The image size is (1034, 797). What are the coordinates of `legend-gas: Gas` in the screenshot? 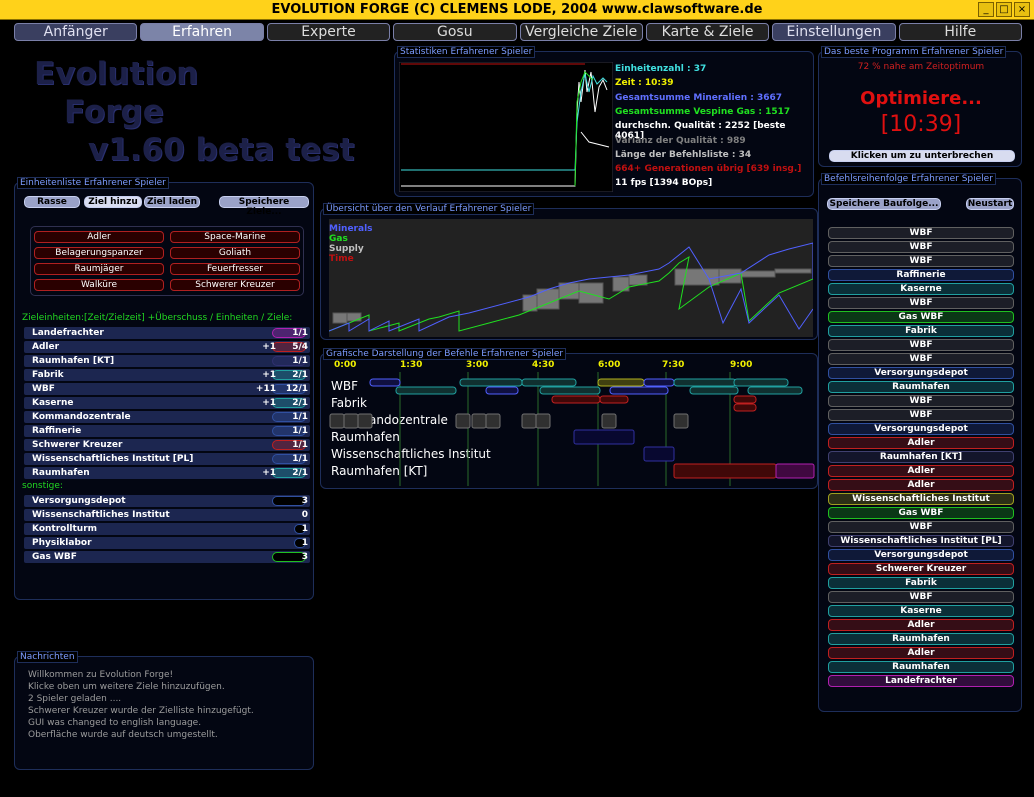 It's located at (338, 239).